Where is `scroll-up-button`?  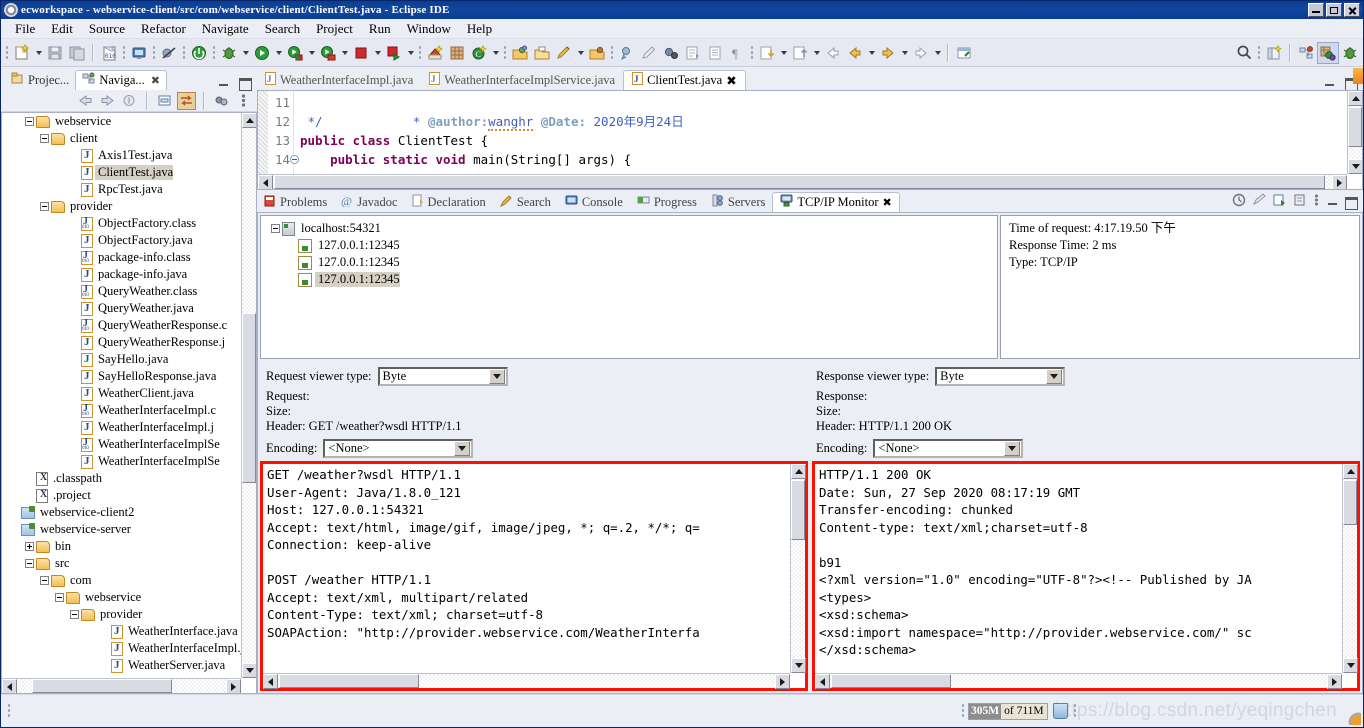 scroll-up-button is located at coordinates (1350, 471).